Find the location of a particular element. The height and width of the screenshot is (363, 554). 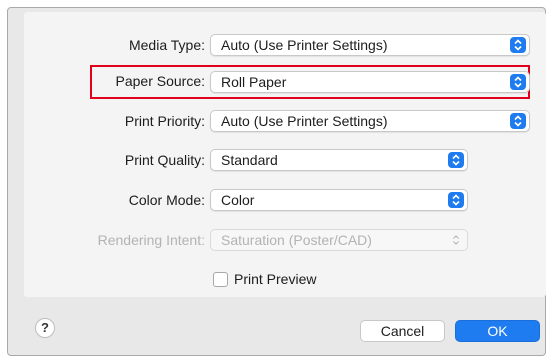

print-quality-popup: Standard is located at coordinates (339, 160).